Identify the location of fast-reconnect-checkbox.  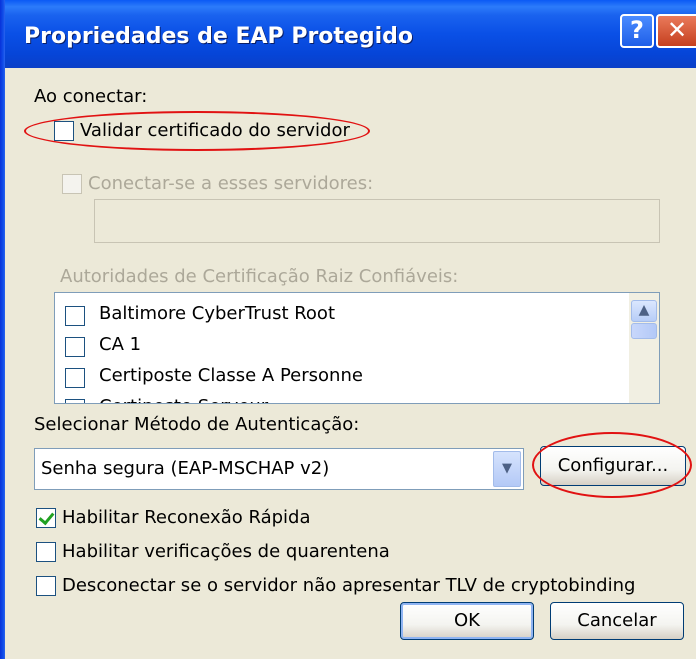
(46, 518).